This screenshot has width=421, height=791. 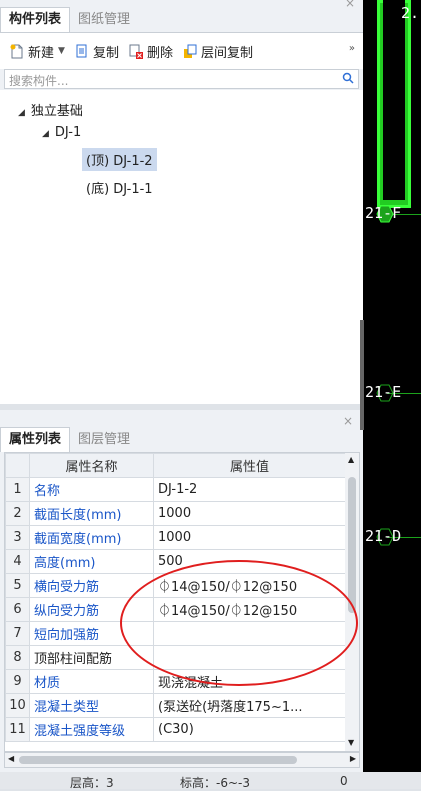 I want to click on copy-button: 复制, so click(x=97, y=51).